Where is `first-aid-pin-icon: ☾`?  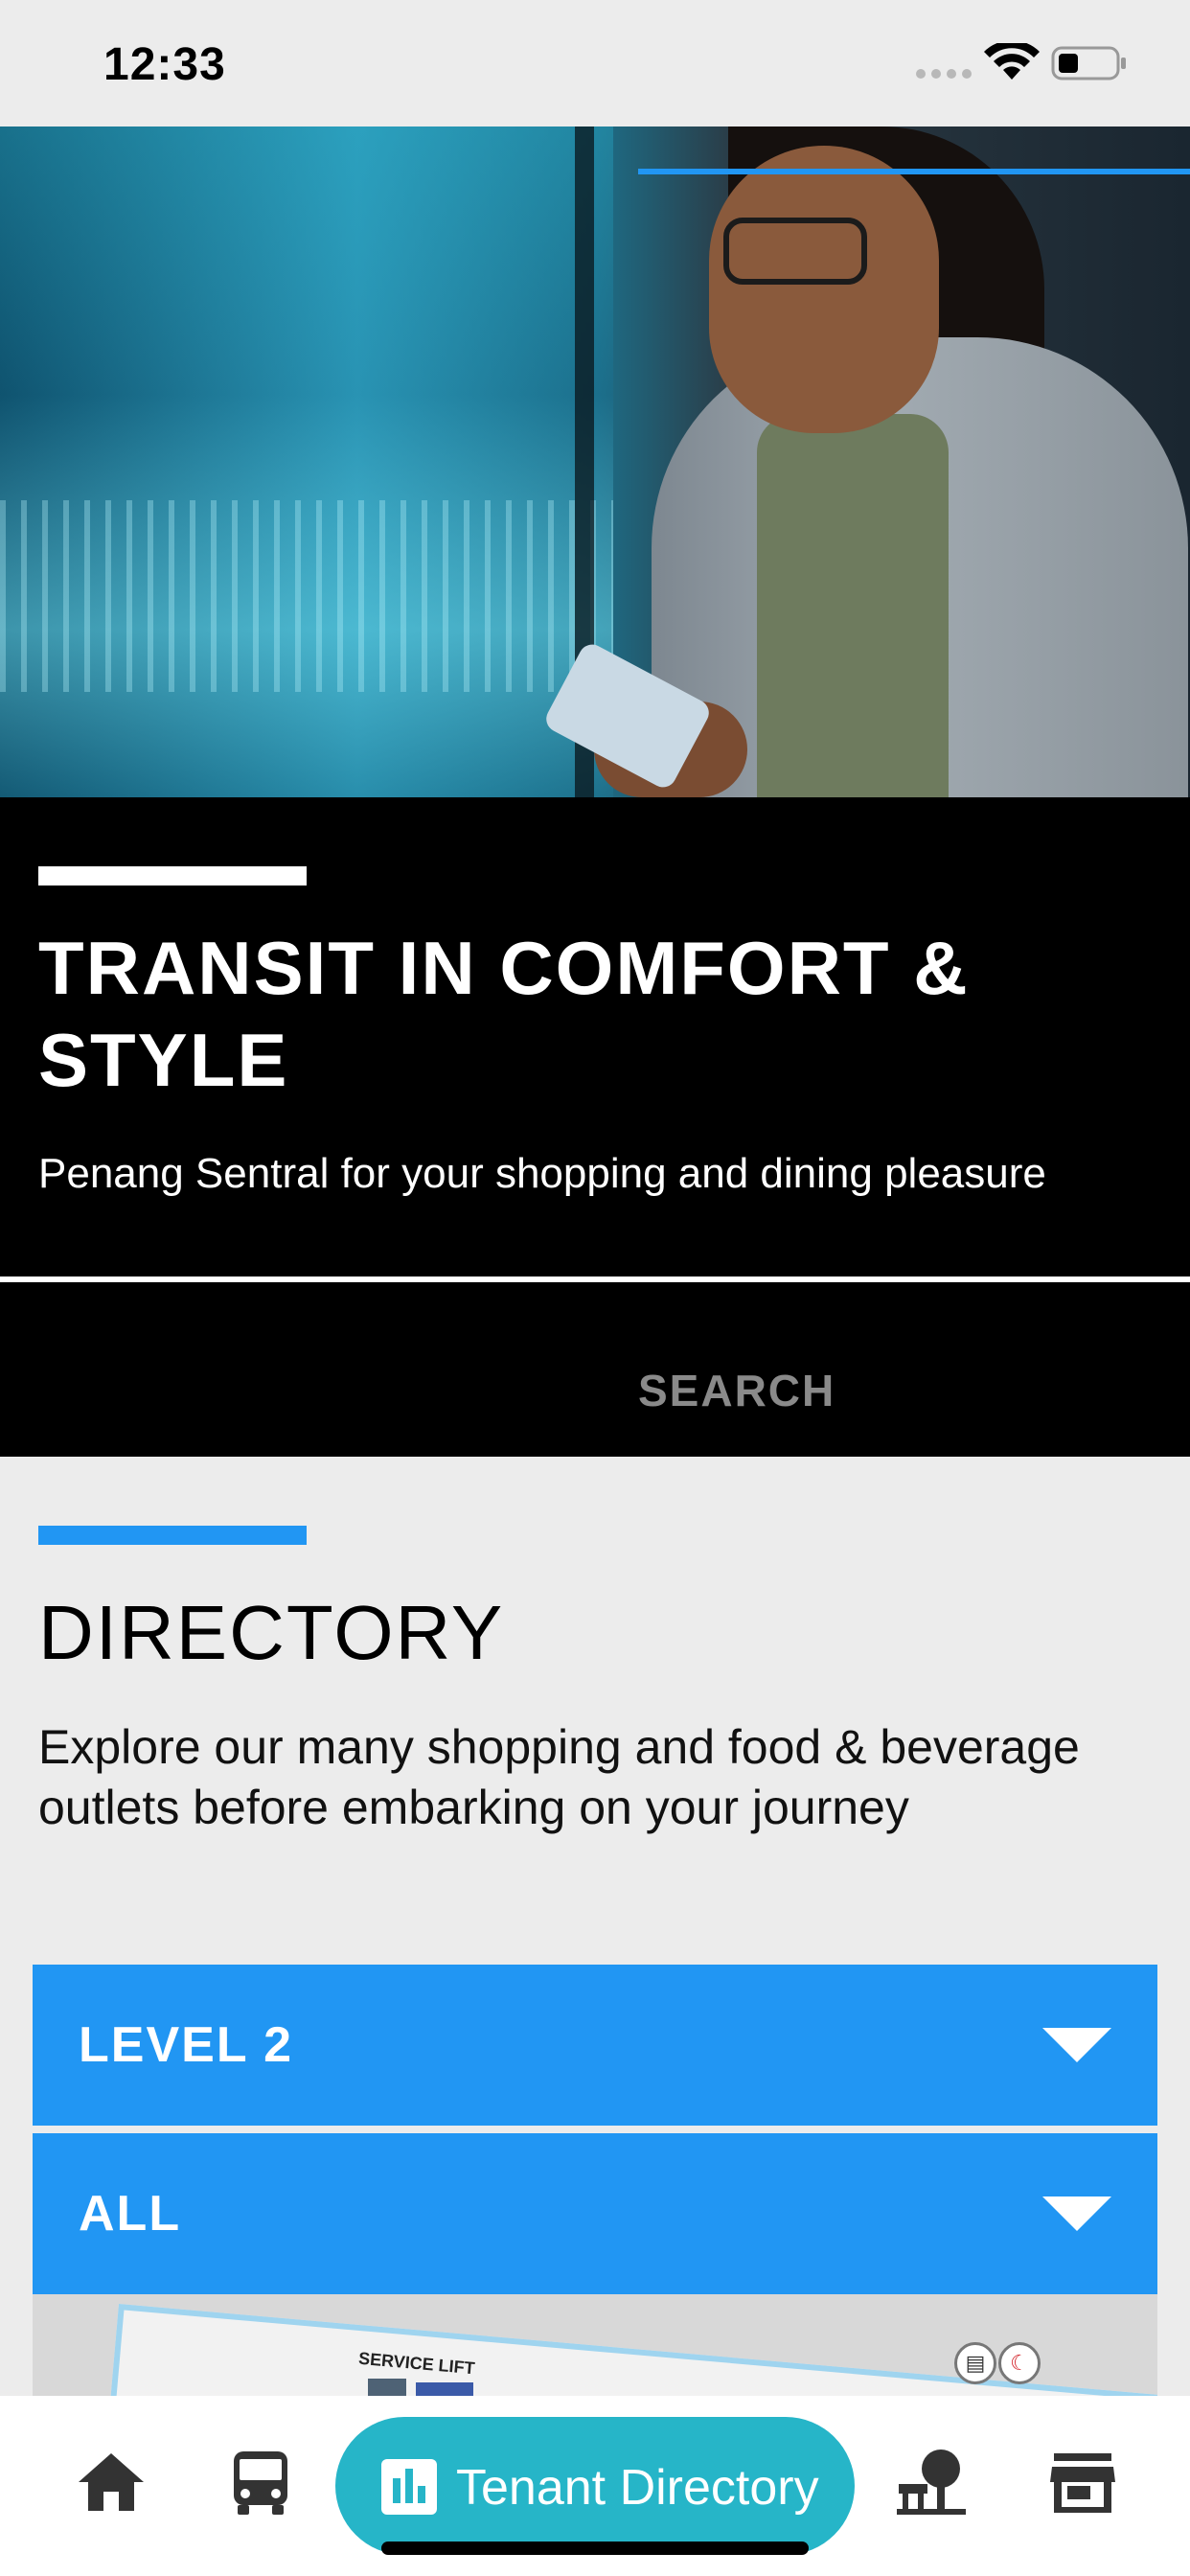
first-aid-pin-icon: ☾ is located at coordinates (1019, 2363).